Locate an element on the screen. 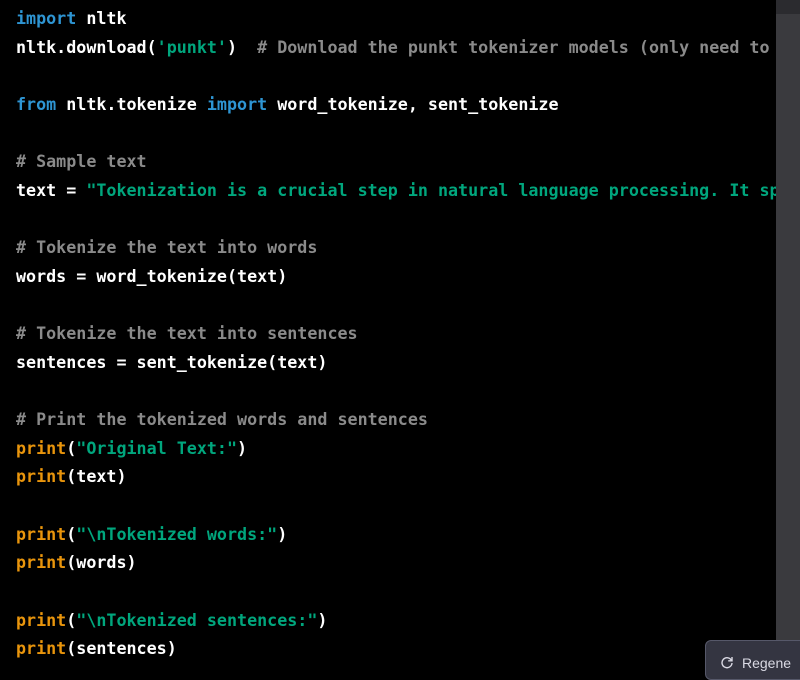  code-line-8: # Tokenize the text into sentences is located at coordinates (187, 333).